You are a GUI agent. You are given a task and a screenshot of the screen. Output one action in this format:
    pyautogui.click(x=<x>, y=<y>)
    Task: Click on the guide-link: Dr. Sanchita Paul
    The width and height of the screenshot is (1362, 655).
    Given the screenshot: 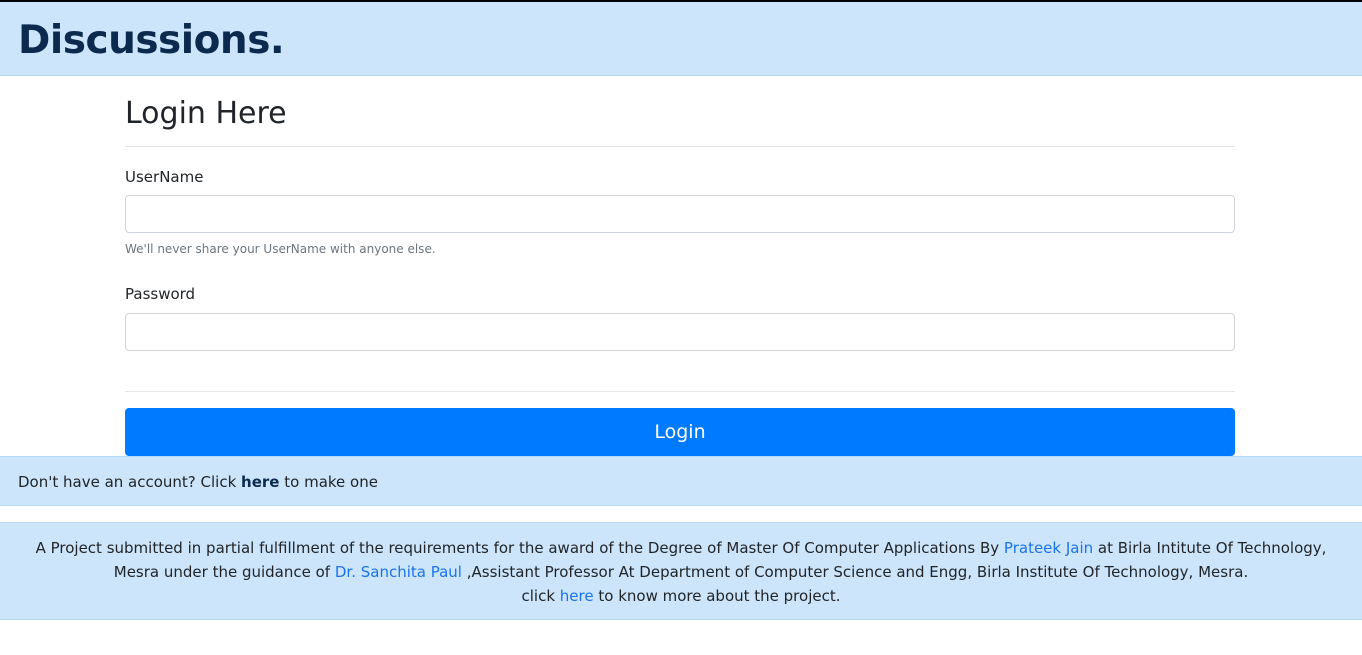 What is the action you would take?
    pyautogui.click(x=398, y=572)
    